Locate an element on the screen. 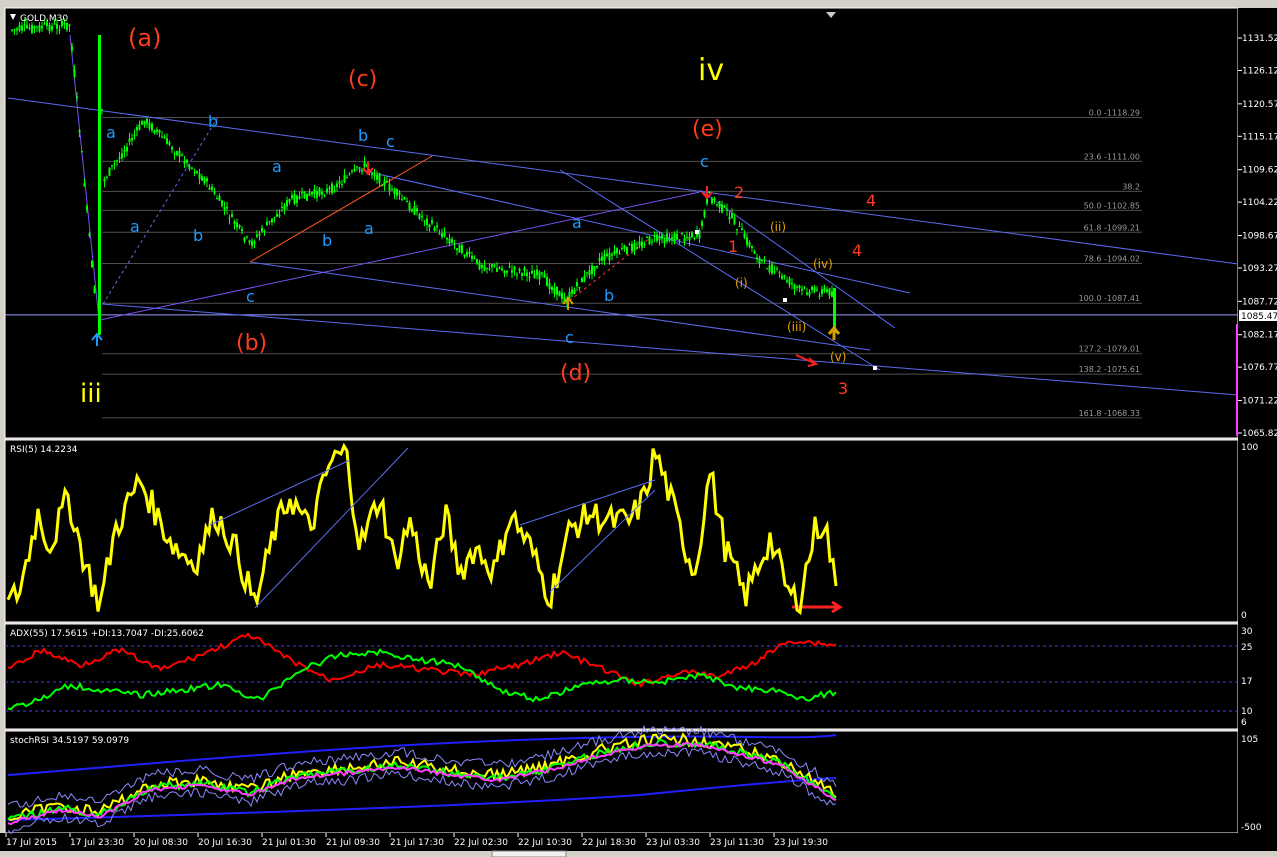 The image size is (1277, 857). time-tick-label: 17 Jul 2015 is located at coordinates (31, 843).